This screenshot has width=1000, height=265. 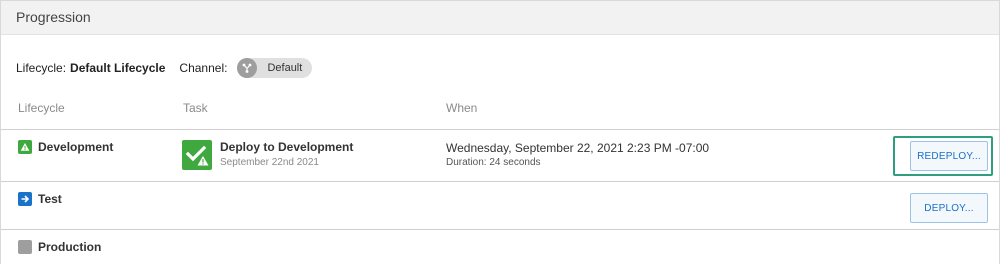 I want to click on check-warning-icon, so click(x=197, y=155).